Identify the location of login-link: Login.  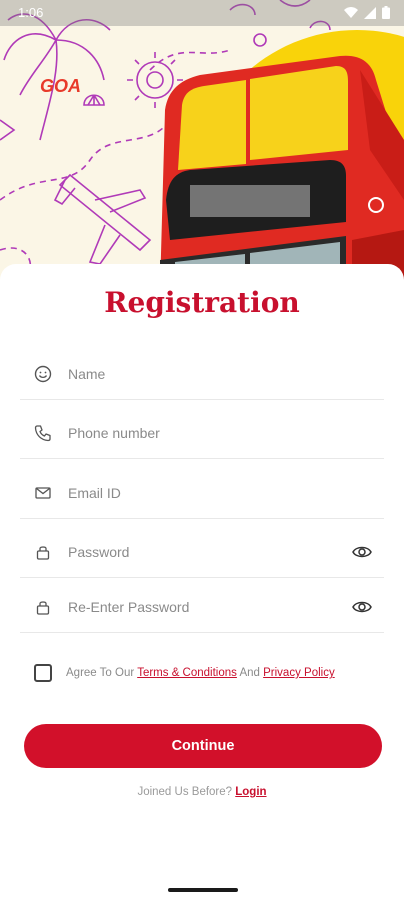
(250, 792).